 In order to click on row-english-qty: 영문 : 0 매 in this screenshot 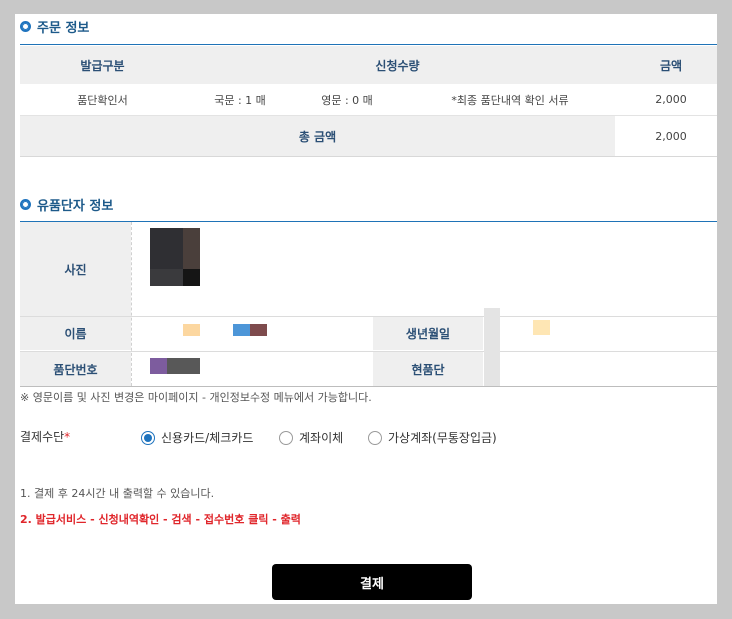, I will do `click(347, 100)`.